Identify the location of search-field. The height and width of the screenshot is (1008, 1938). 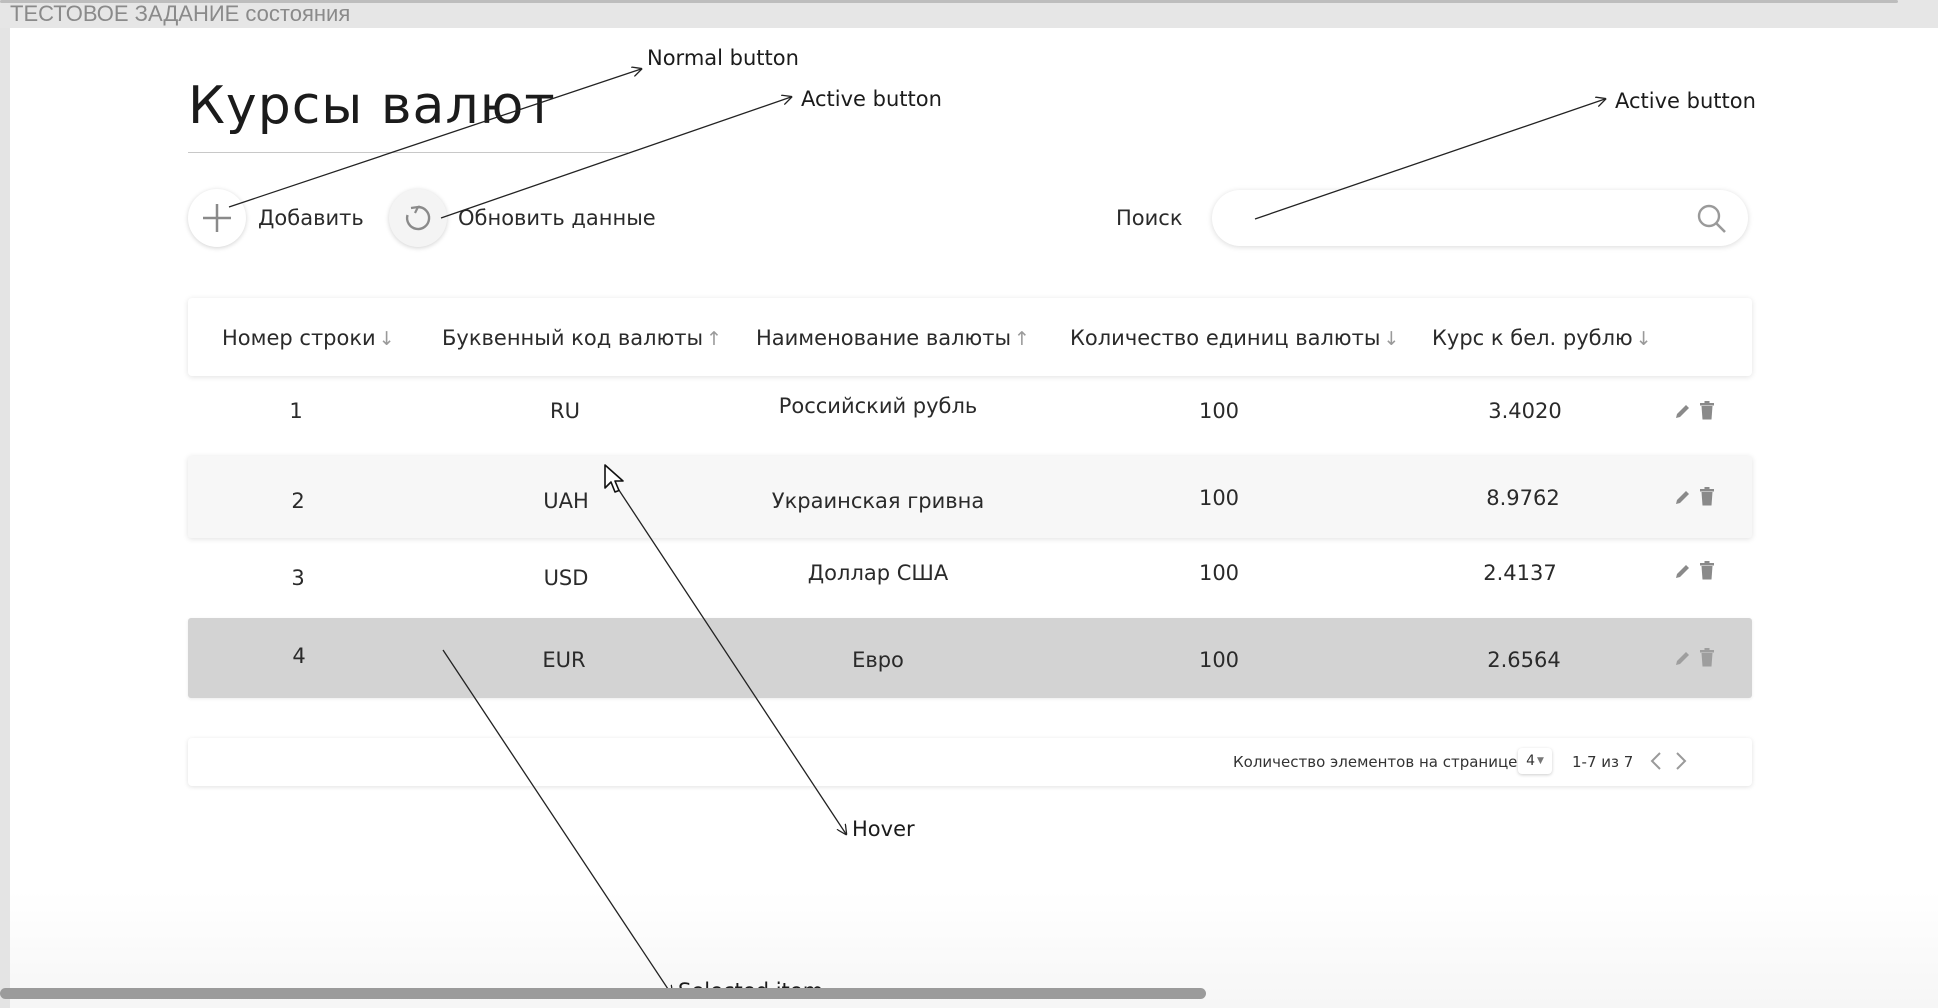
(1480, 218).